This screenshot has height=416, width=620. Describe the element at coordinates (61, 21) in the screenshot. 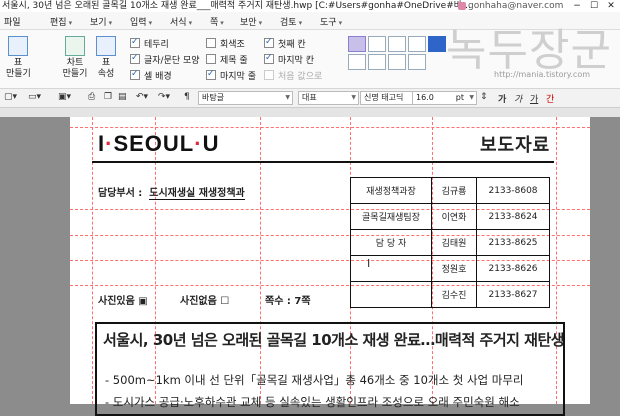

I see `menu-edit: 편집 ▾` at that location.